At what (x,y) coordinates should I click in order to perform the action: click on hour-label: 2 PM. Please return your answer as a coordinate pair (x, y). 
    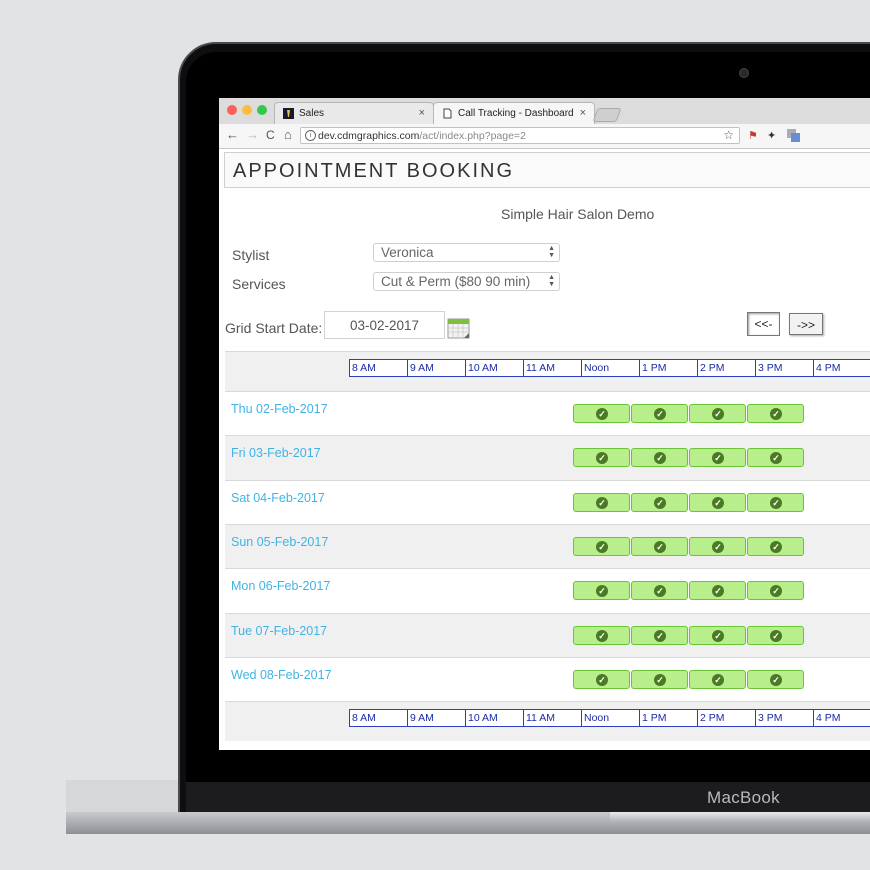
    Looking at the image, I should click on (726, 718).